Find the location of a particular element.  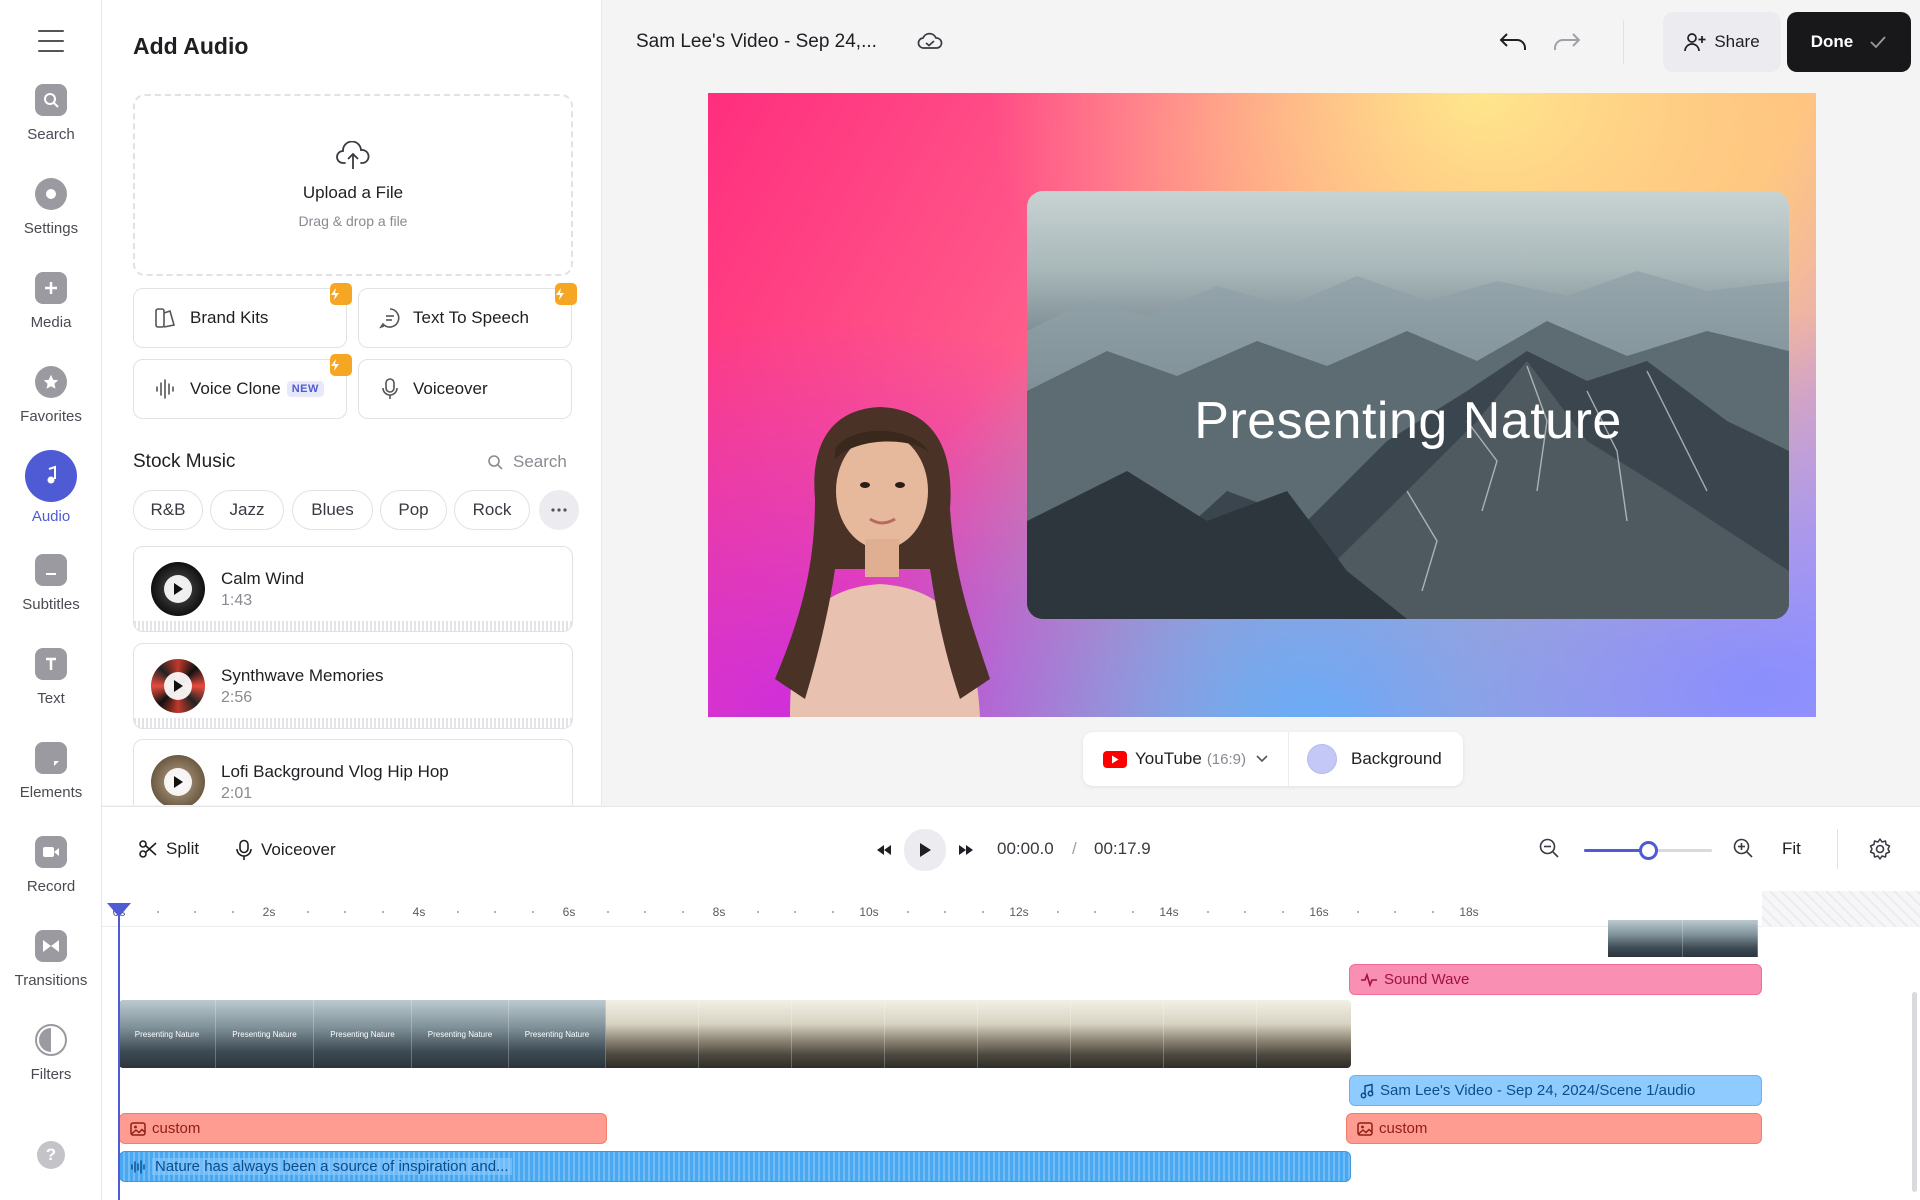

redo-icon is located at coordinates (1566, 42).